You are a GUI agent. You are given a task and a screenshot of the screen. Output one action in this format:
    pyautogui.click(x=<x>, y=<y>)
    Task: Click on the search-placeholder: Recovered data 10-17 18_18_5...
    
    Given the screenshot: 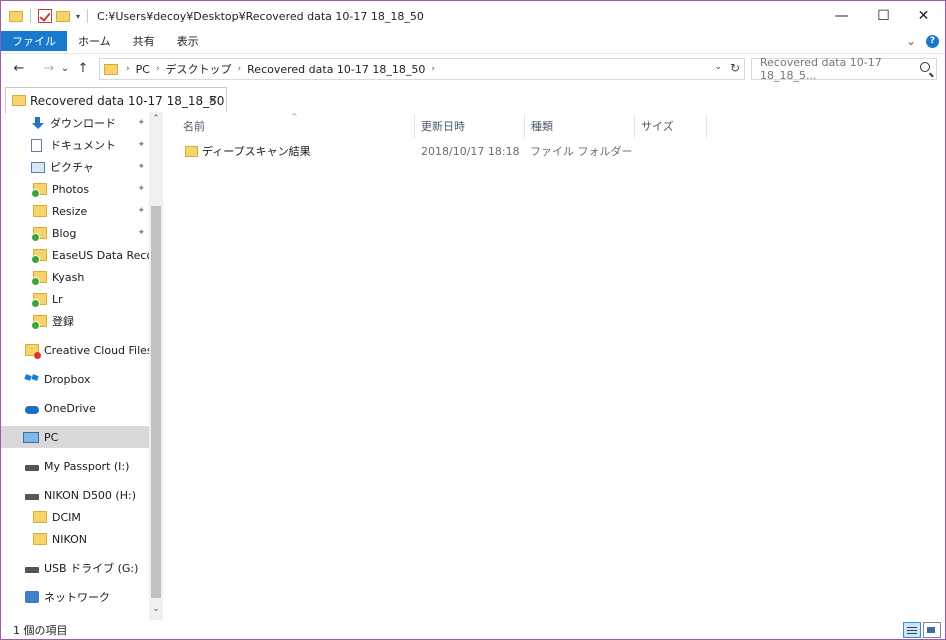 What is the action you would take?
    pyautogui.click(x=821, y=69)
    